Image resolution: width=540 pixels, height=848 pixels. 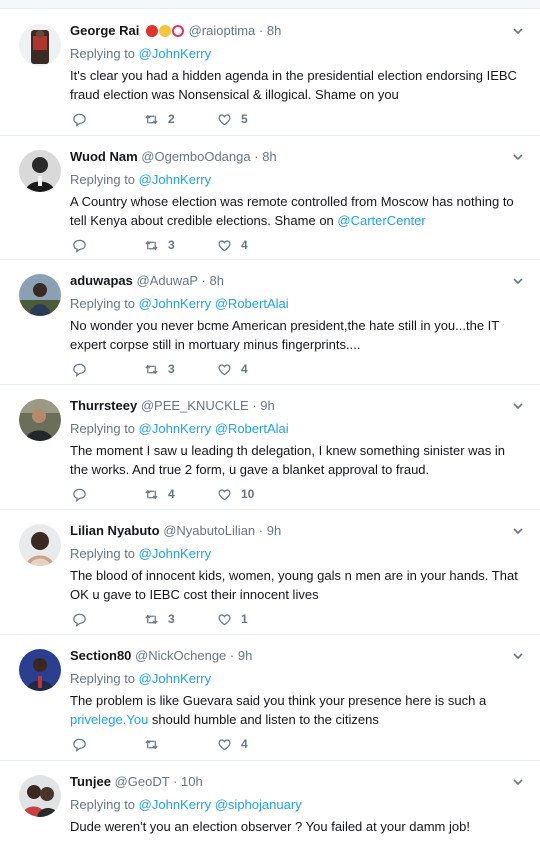 I want to click on display-name: Tunjee, so click(x=90, y=781).